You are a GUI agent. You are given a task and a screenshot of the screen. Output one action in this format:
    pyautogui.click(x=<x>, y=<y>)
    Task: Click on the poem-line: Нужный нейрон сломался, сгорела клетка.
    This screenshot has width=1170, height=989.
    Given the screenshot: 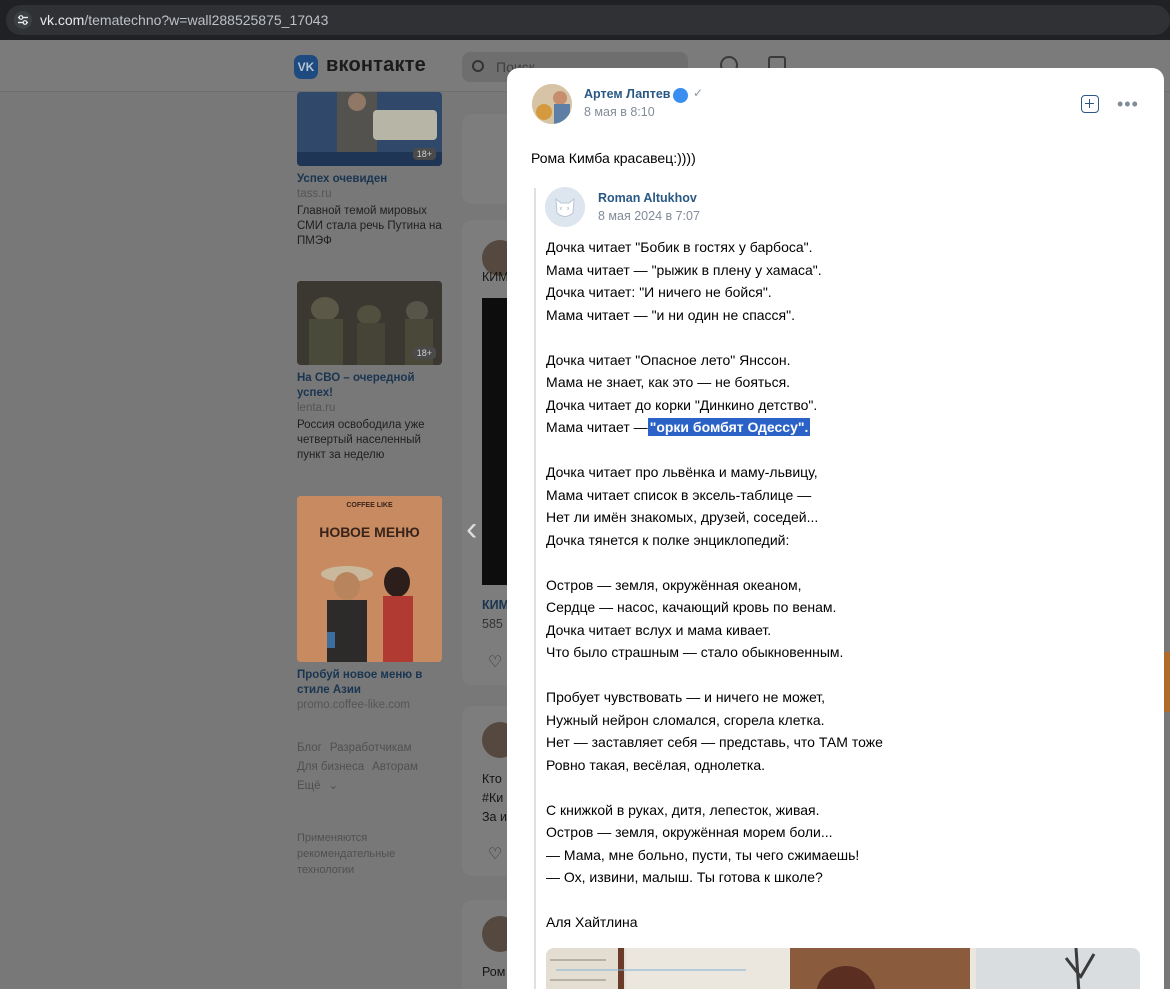 What is the action you would take?
    pyautogui.click(x=685, y=719)
    